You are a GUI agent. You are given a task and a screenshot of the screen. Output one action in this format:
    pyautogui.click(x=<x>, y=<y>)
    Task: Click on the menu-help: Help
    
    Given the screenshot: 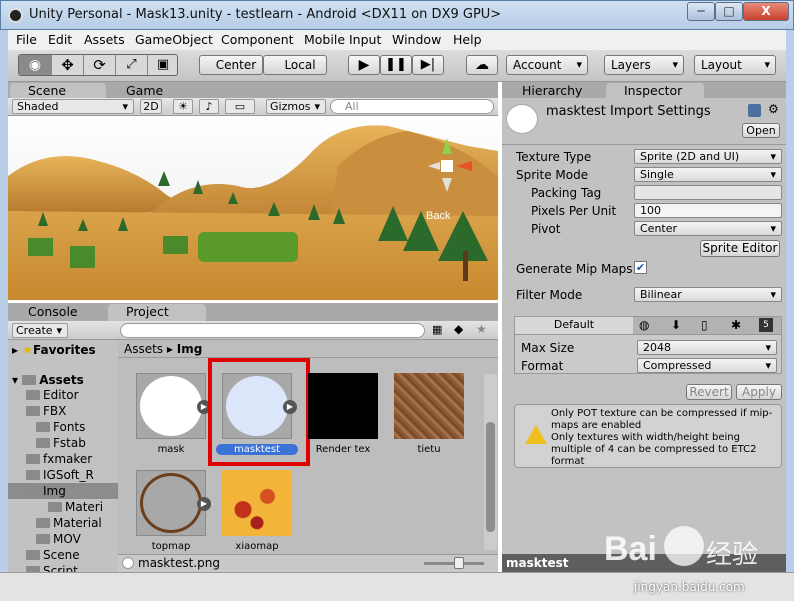 What is the action you would take?
    pyautogui.click(x=467, y=39)
    